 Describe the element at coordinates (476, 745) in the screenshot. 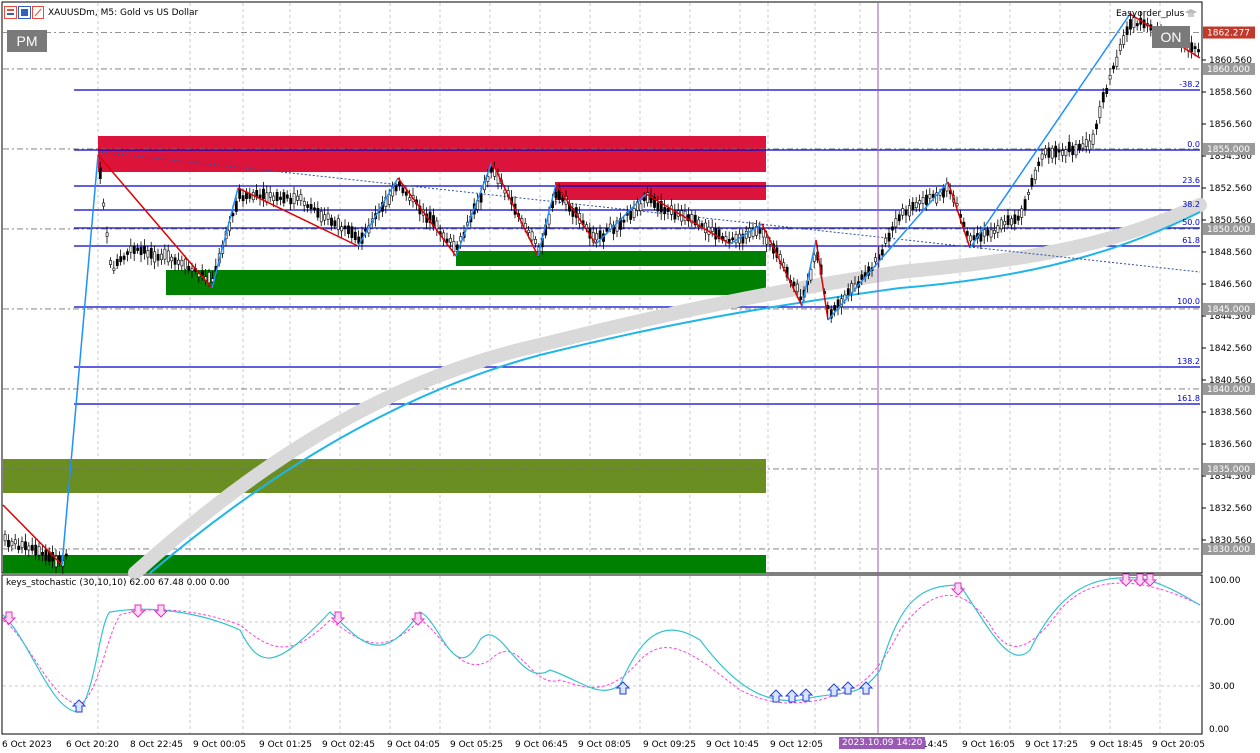

I see `time-tick-label: 9 Oct 05:25` at that location.